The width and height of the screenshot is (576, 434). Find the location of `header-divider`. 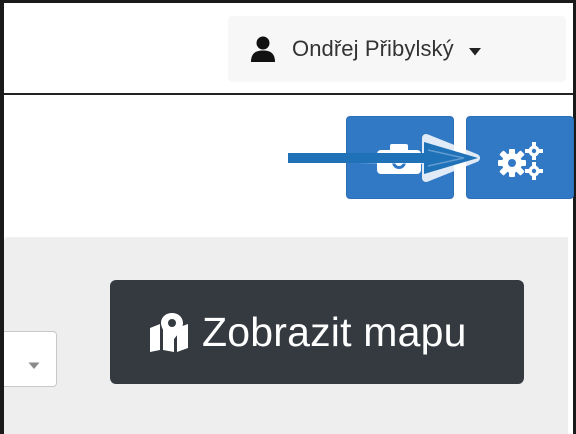

header-divider is located at coordinates (288, 94).